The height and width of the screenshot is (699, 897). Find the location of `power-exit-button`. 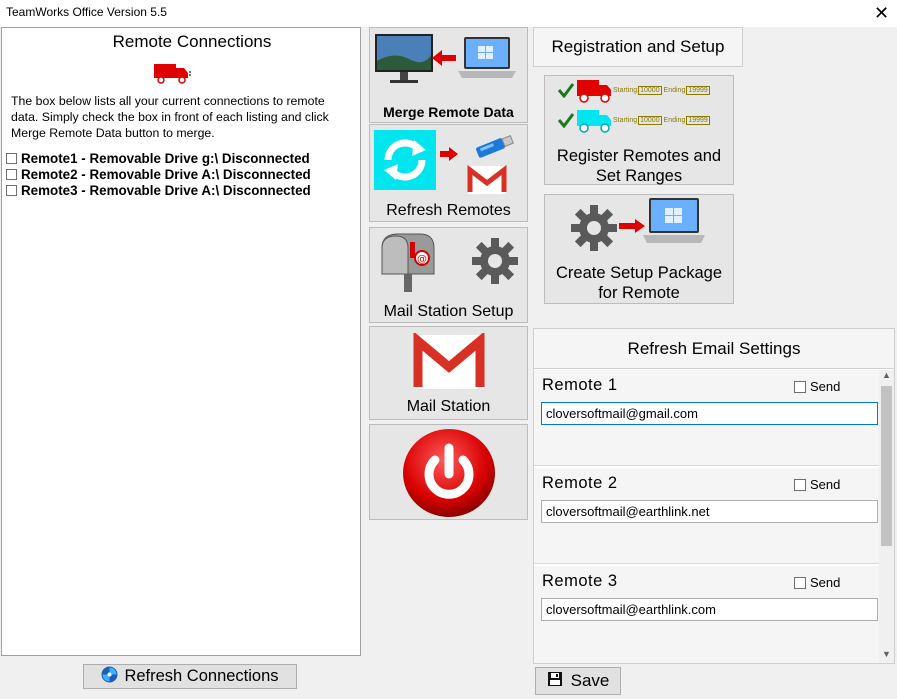

power-exit-button is located at coordinates (448, 472).